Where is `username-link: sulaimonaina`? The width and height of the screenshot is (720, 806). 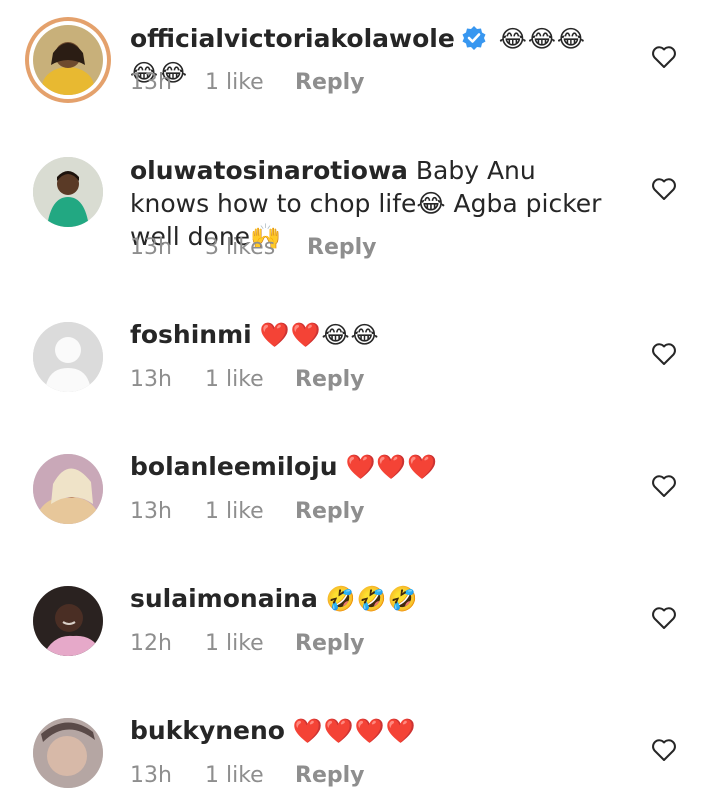 username-link: sulaimonaina is located at coordinates (224, 598).